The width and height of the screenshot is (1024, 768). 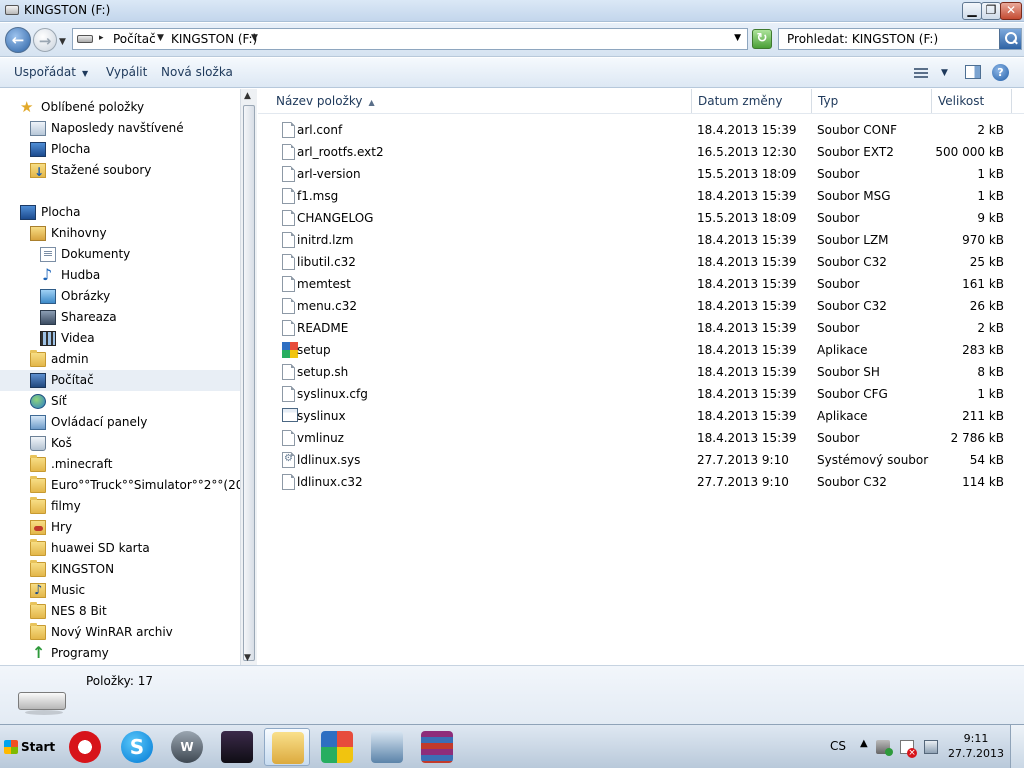 What do you see at coordinates (864, 743) in the screenshot?
I see `tray-expand-icon: ▲` at bounding box center [864, 743].